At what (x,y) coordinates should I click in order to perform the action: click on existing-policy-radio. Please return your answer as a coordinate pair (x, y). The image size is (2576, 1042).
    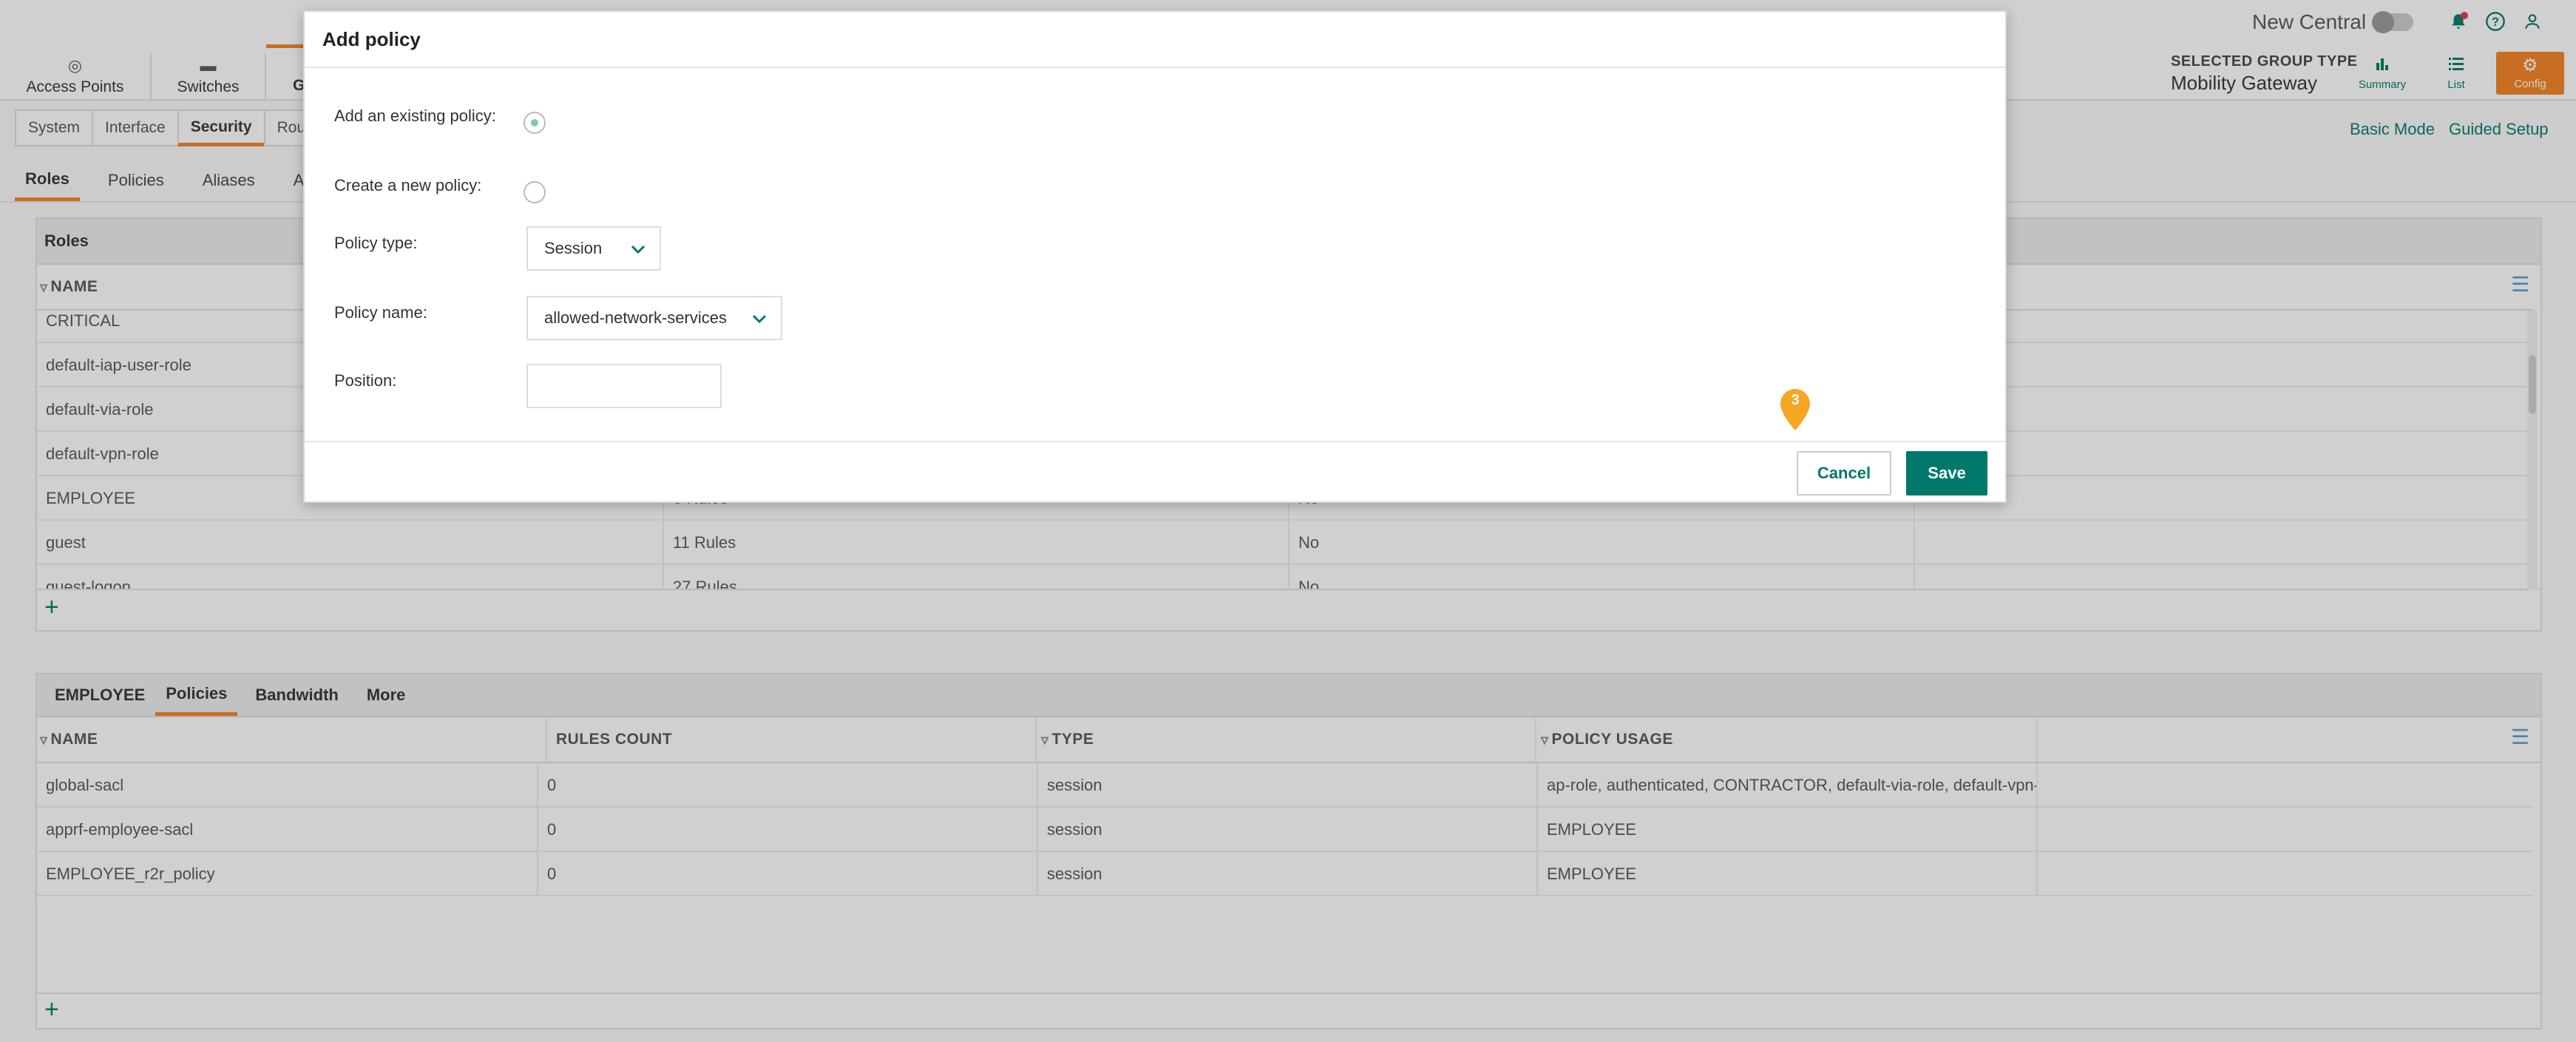
    Looking at the image, I should click on (534, 123).